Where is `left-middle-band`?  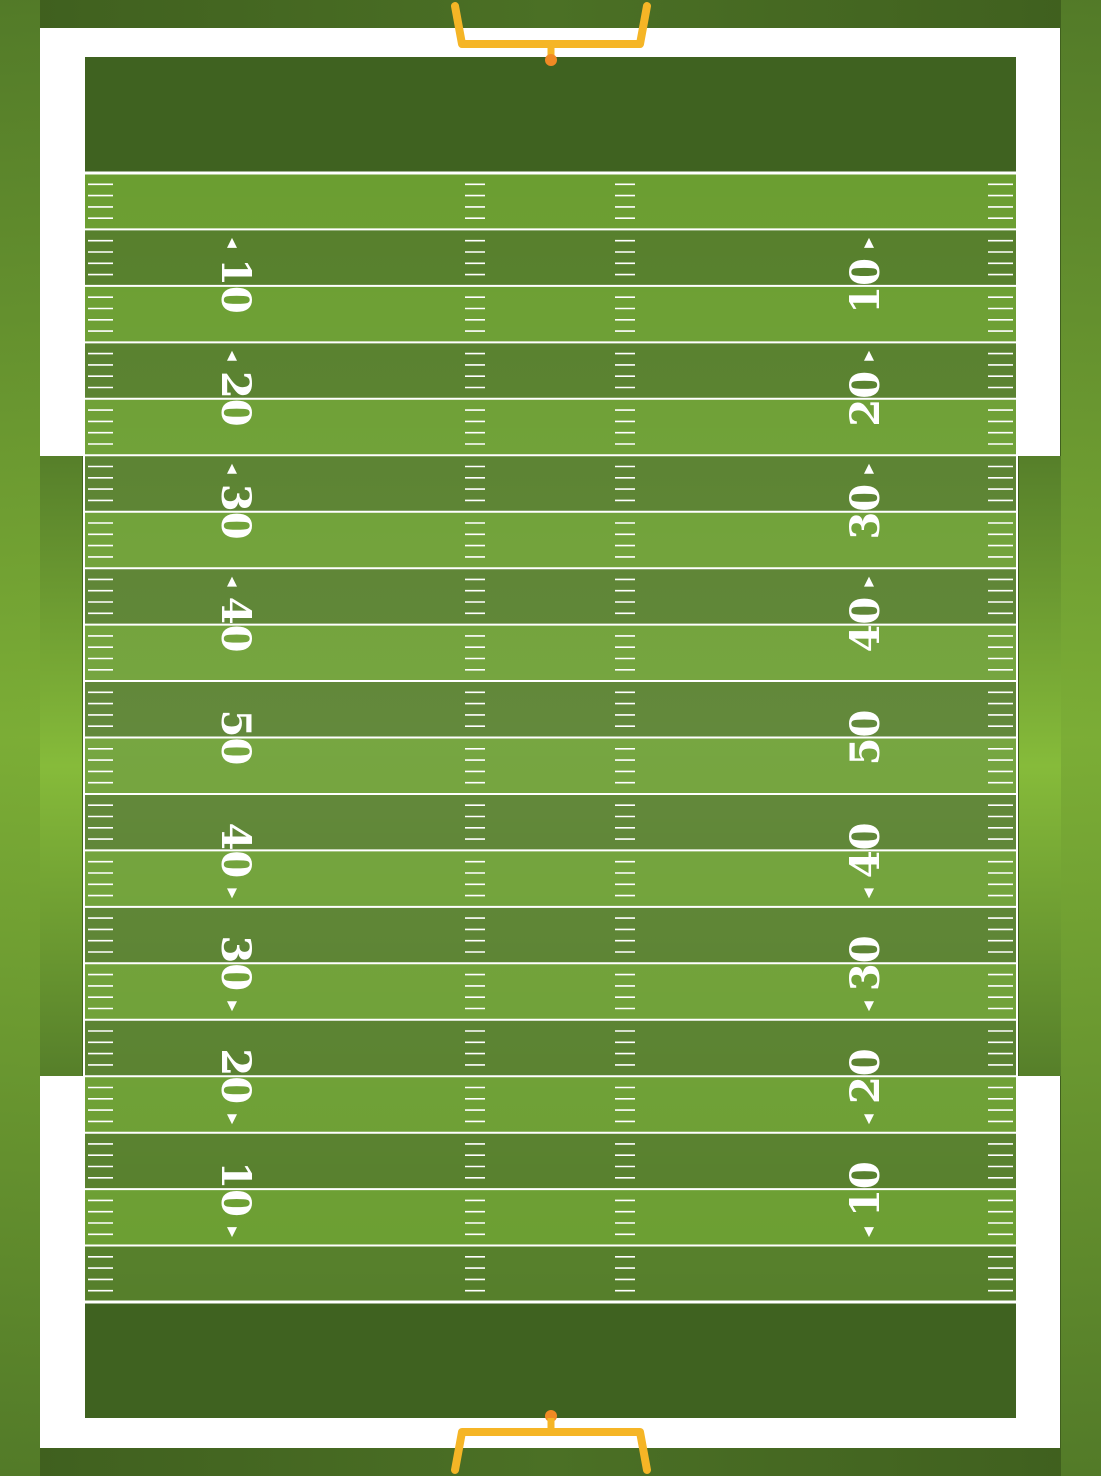
left-middle-band is located at coordinates (61, 766).